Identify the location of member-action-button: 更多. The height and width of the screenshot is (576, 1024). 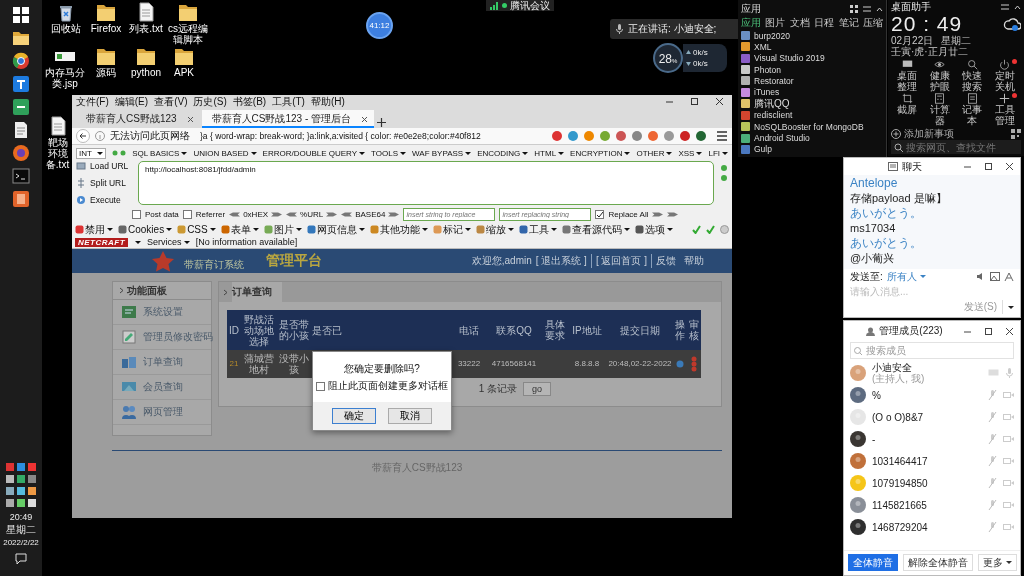
(997, 562).